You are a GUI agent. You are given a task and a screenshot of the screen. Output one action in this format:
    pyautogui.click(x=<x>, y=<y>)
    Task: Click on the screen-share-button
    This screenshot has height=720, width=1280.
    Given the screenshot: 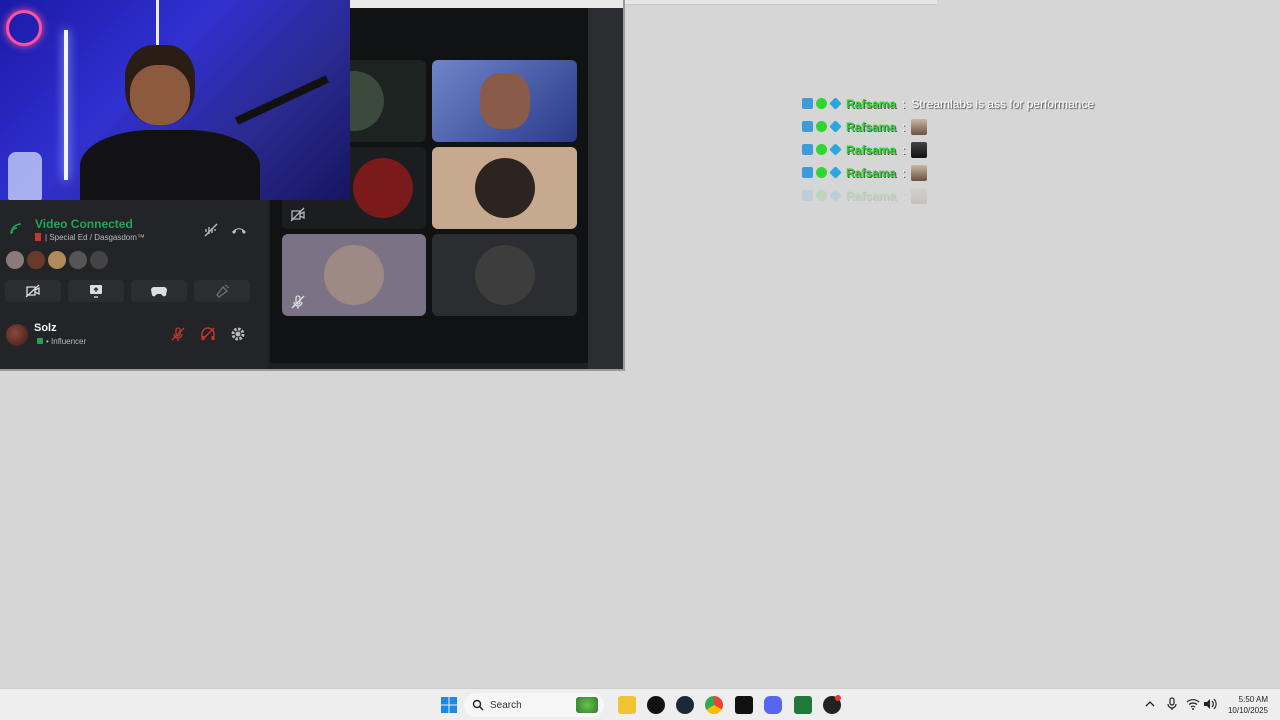 What is the action you would take?
    pyautogui.click(x=96, y=291)
    